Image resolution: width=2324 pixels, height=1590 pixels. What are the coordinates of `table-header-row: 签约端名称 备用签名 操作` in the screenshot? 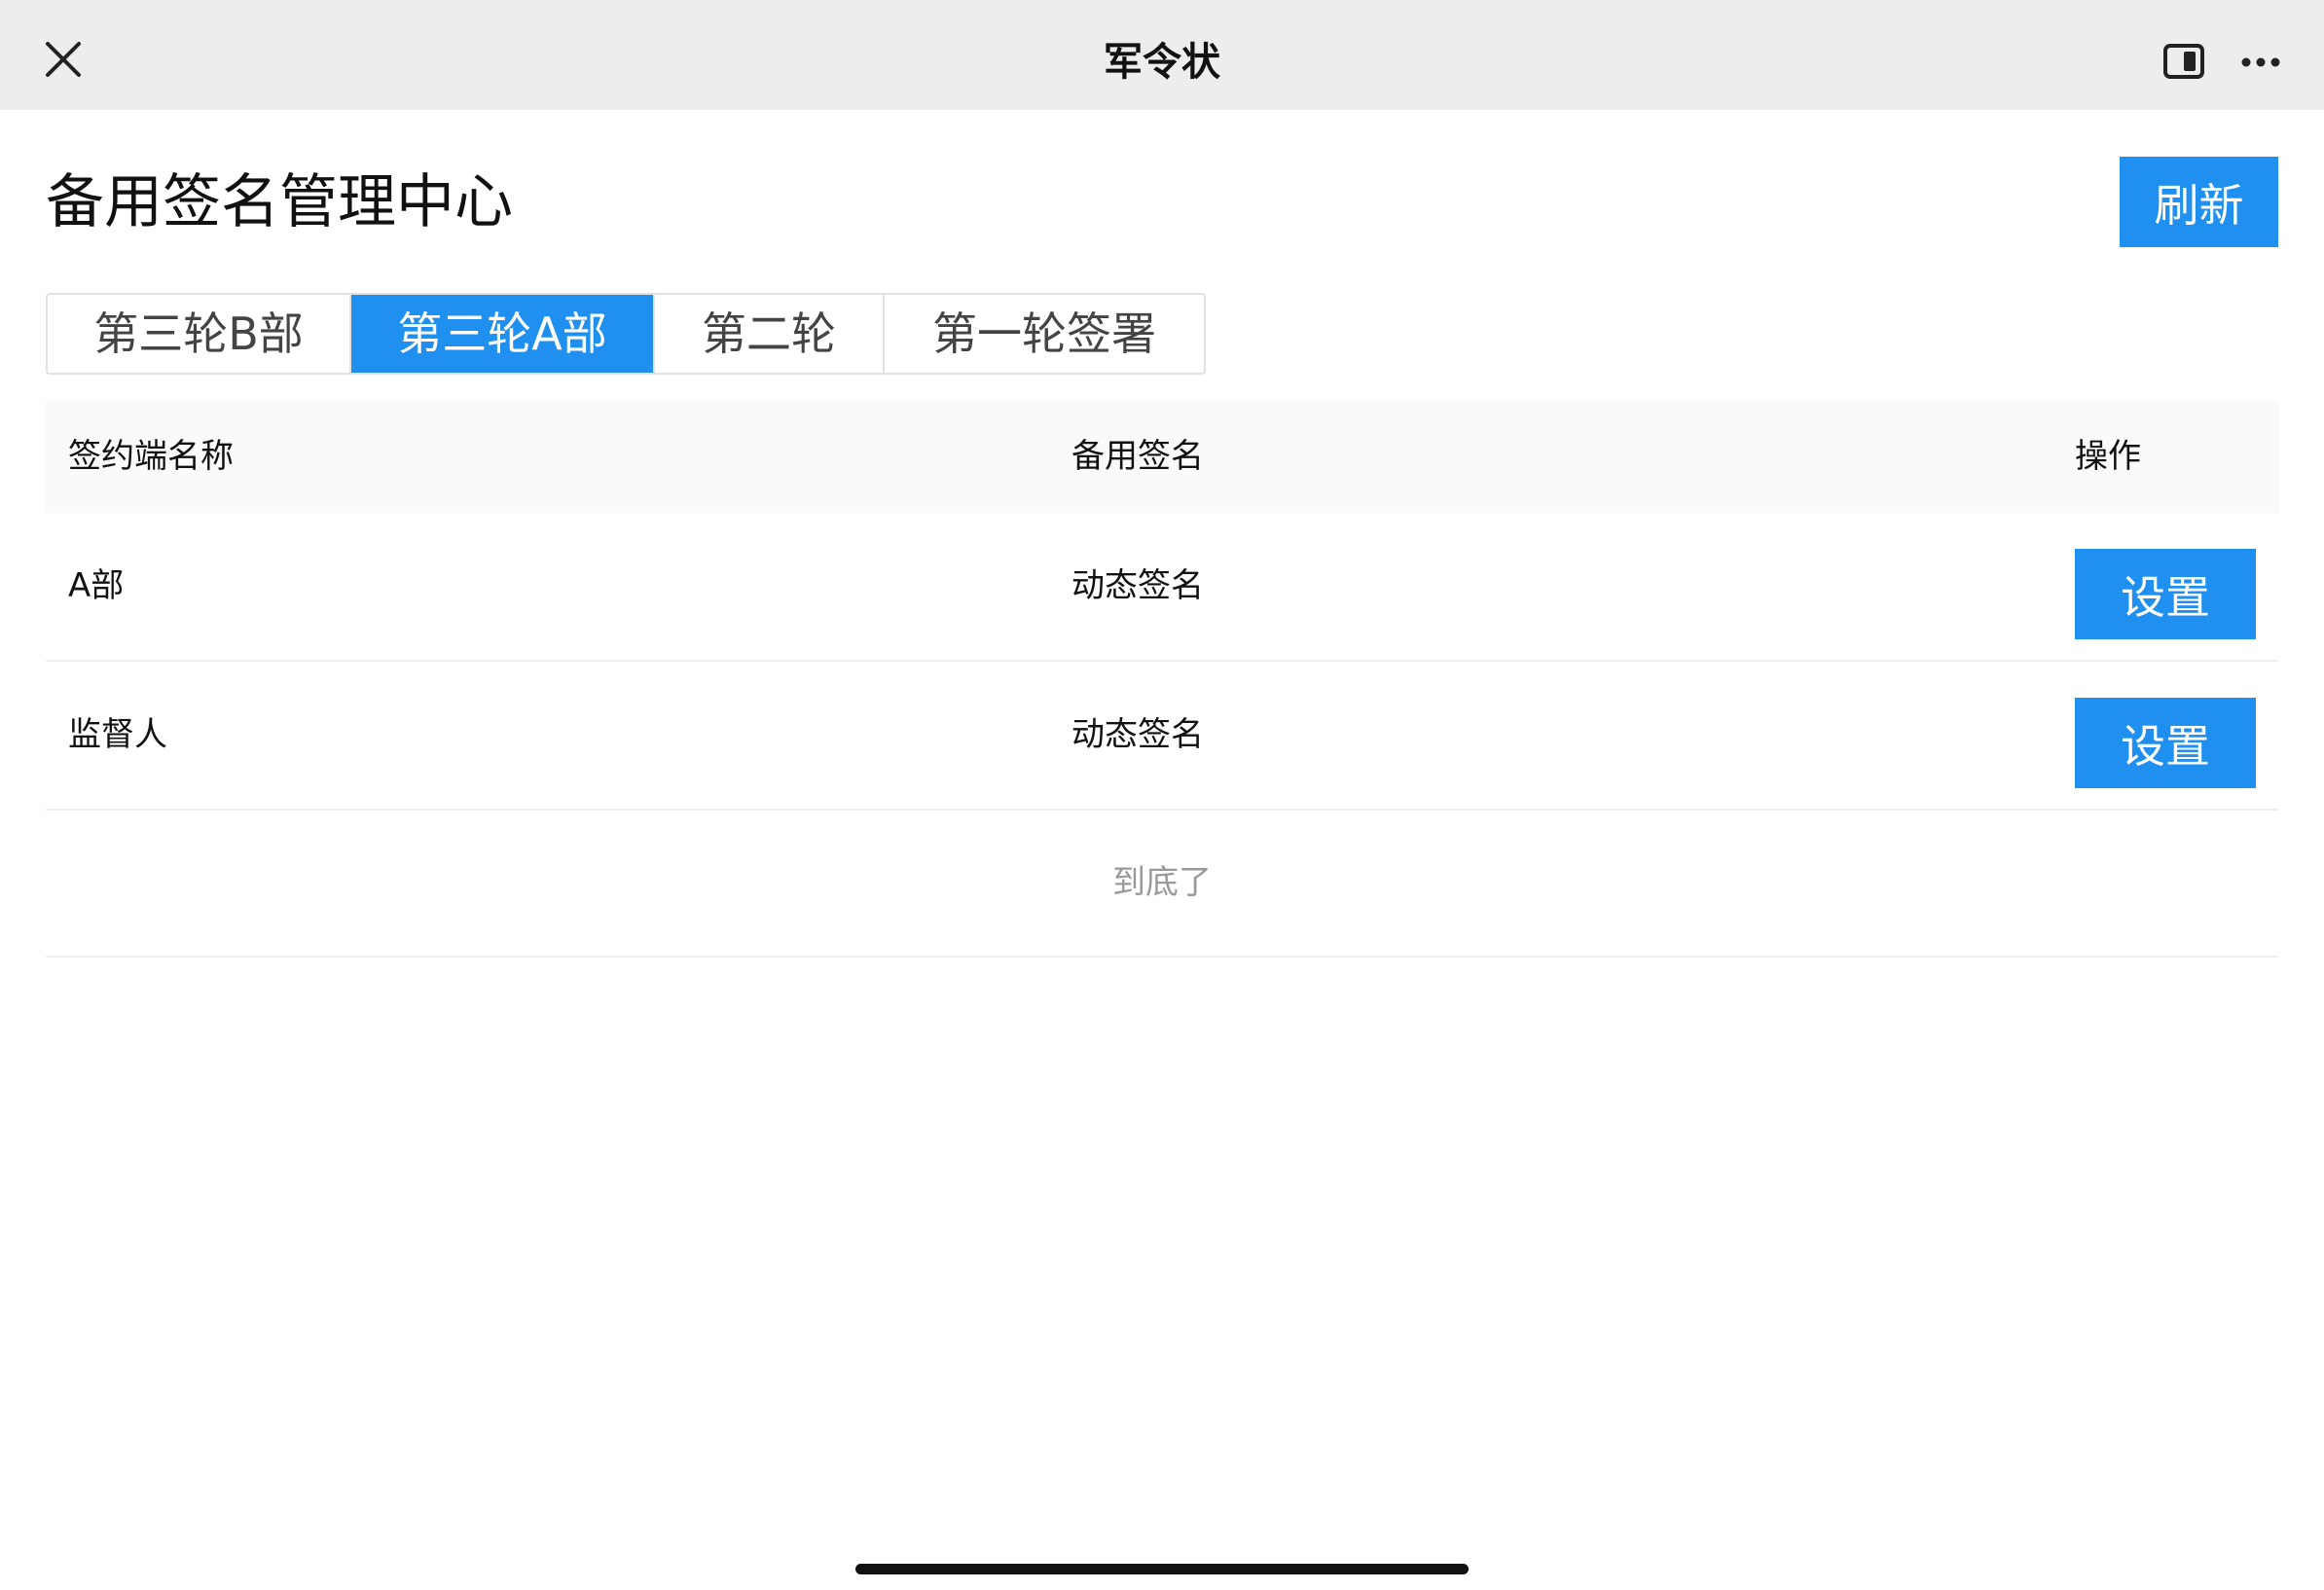 It's located at (1162, 456).